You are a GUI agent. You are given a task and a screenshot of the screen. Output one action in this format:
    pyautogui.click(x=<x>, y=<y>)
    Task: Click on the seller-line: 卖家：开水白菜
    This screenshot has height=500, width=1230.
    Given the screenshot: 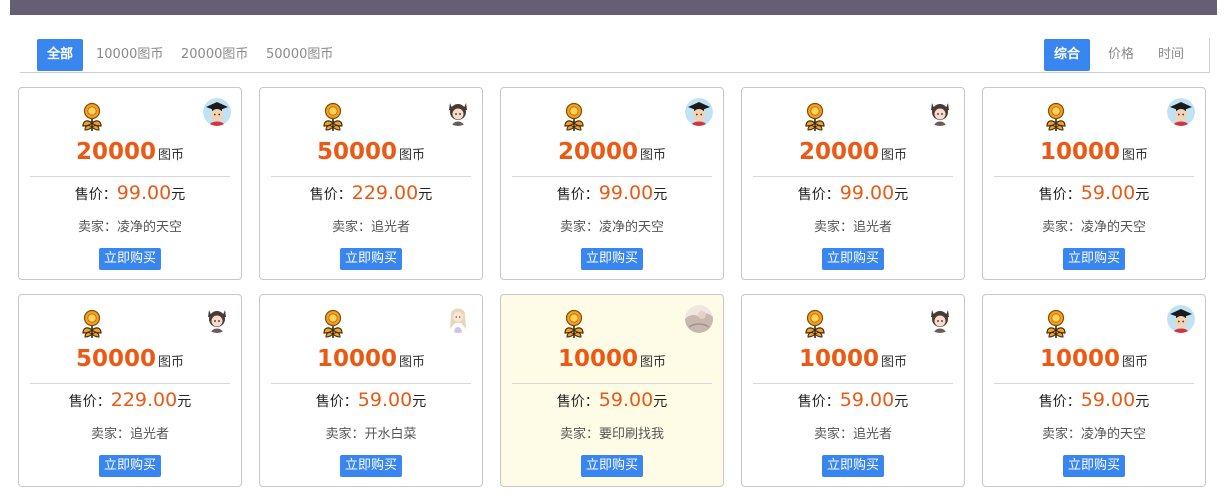 What is the action you would take?
    pyautogui.click(x=371, y=432)
    